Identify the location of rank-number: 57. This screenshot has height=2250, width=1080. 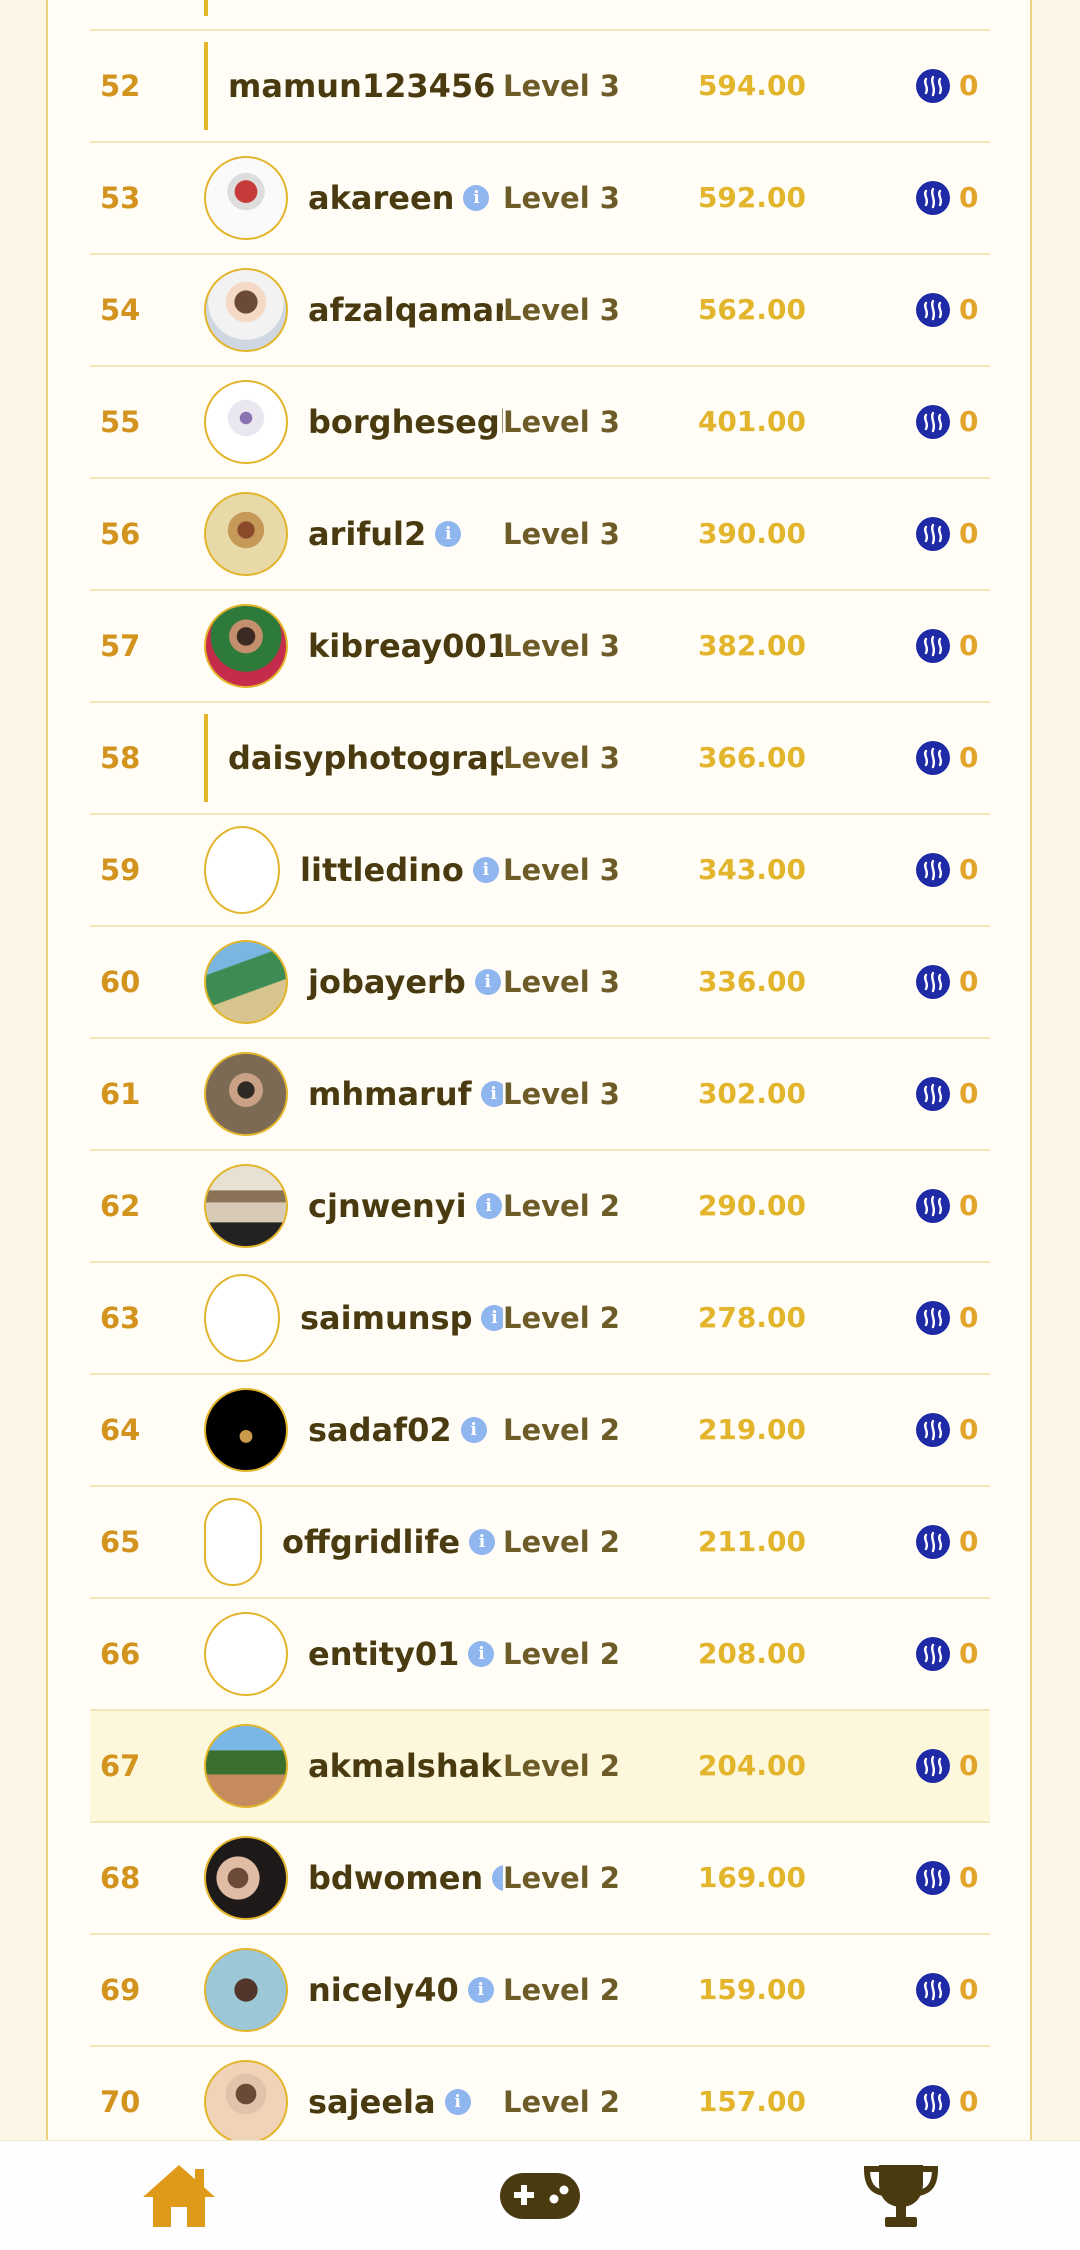
(120, 646).